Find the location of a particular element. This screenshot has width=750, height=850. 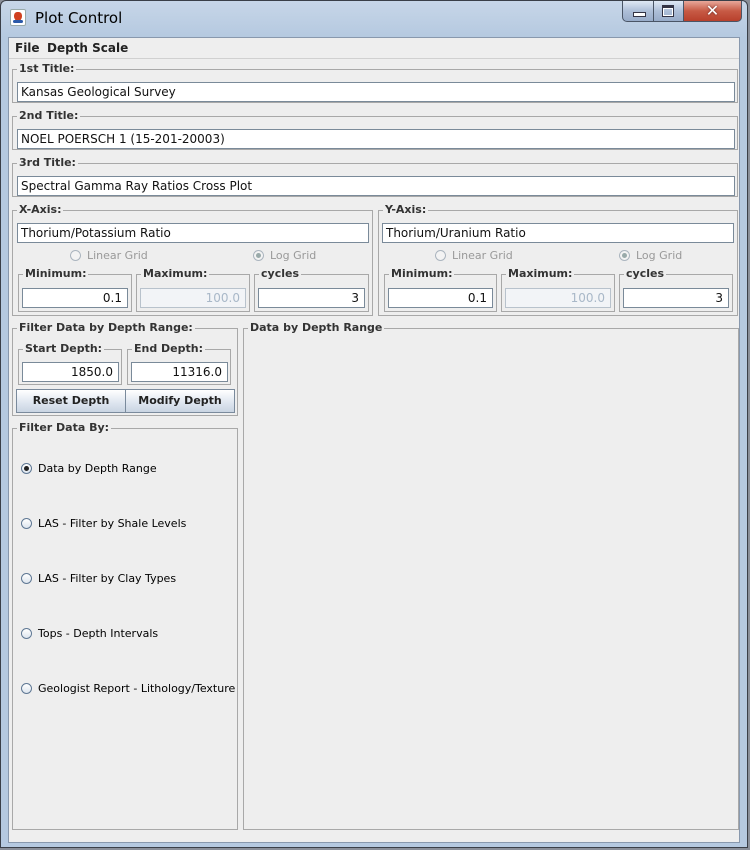

x-axis-label: X-Axis: is located at coordinates (40, 210).